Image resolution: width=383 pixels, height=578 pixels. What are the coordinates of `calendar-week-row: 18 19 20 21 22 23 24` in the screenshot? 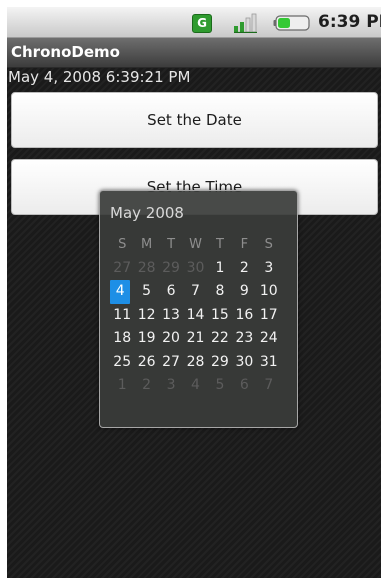 It's located at (197, 339).